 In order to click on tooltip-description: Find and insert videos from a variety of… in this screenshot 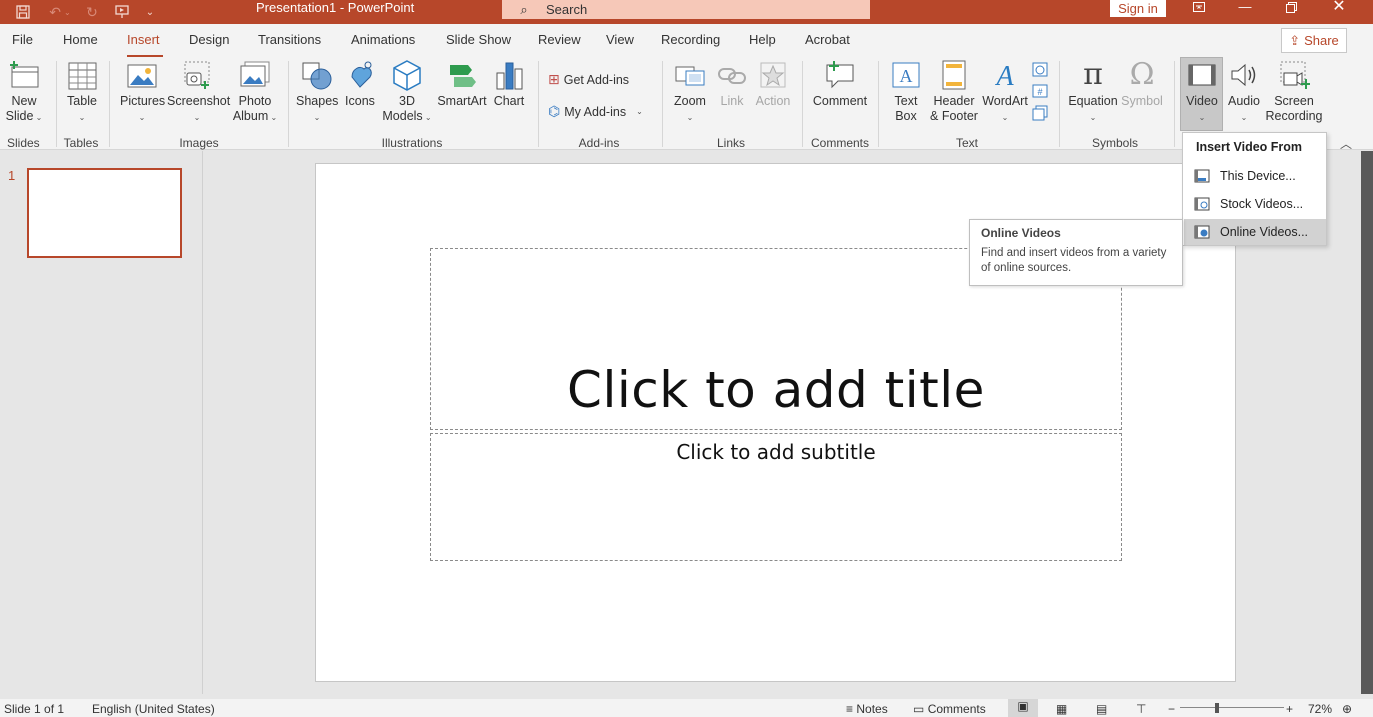, I will do `click(1074, 260)`.